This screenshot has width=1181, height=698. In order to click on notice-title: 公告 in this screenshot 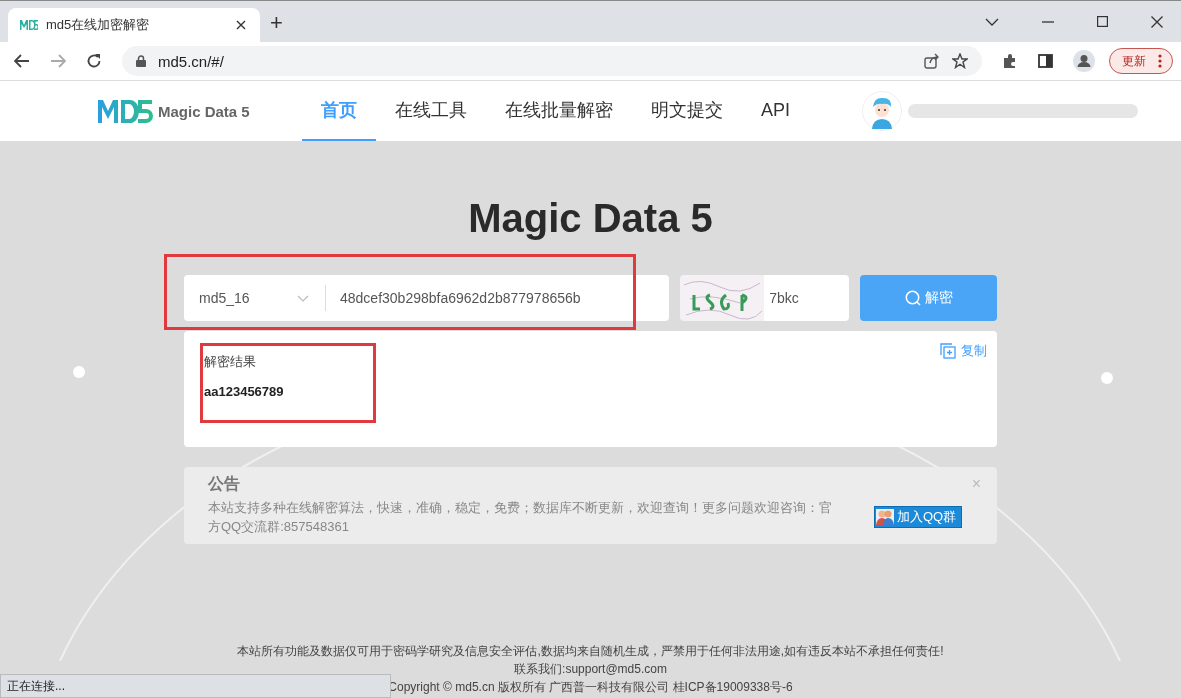, I will do `click(224, 484)`.